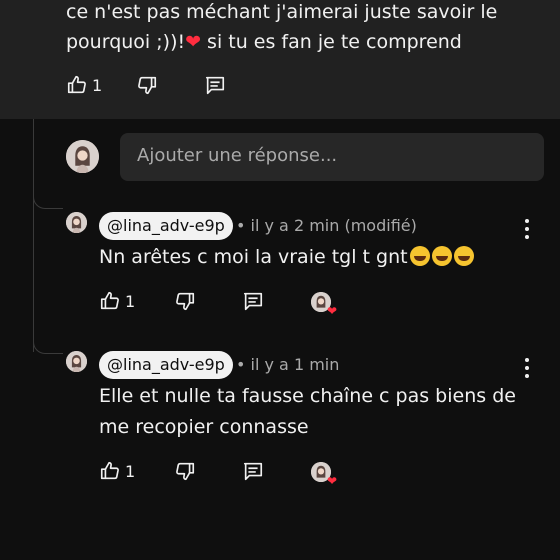 Image resolution: width=560 pixels, height=560 pixels. I want to click on reply-timestamp: • il y a 1 min, so click(288, 364).